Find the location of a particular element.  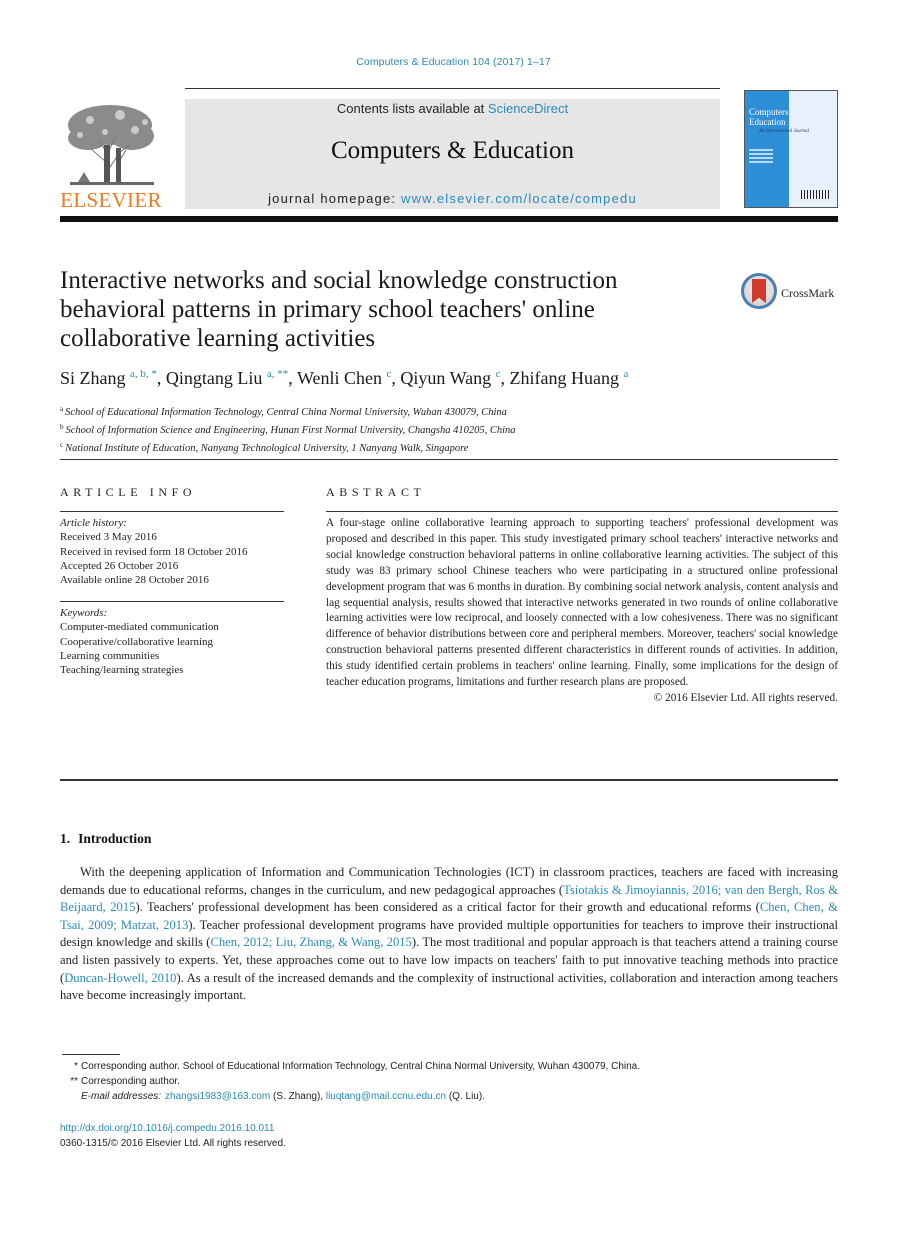

article-history-label: Article history: is located at coordinates (93, 523).